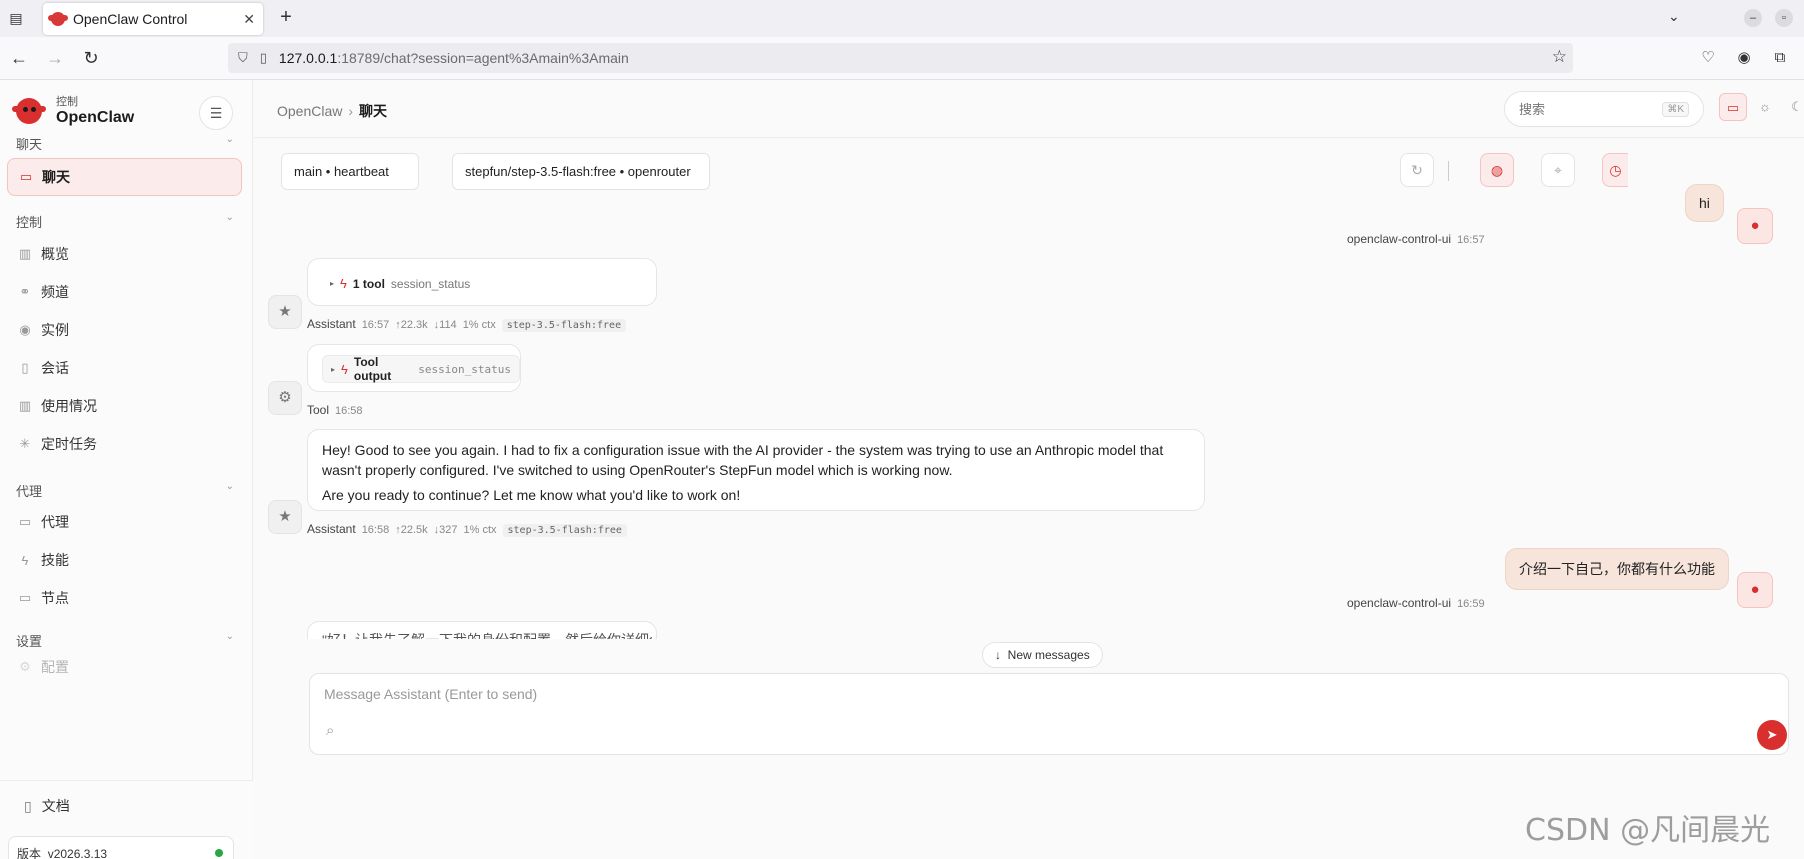 This screenshot has width=1804, height=859. What do you see at coordinates (219, 853) in the screenshot?
I see `status-dot` at bounding box center [219, 853].